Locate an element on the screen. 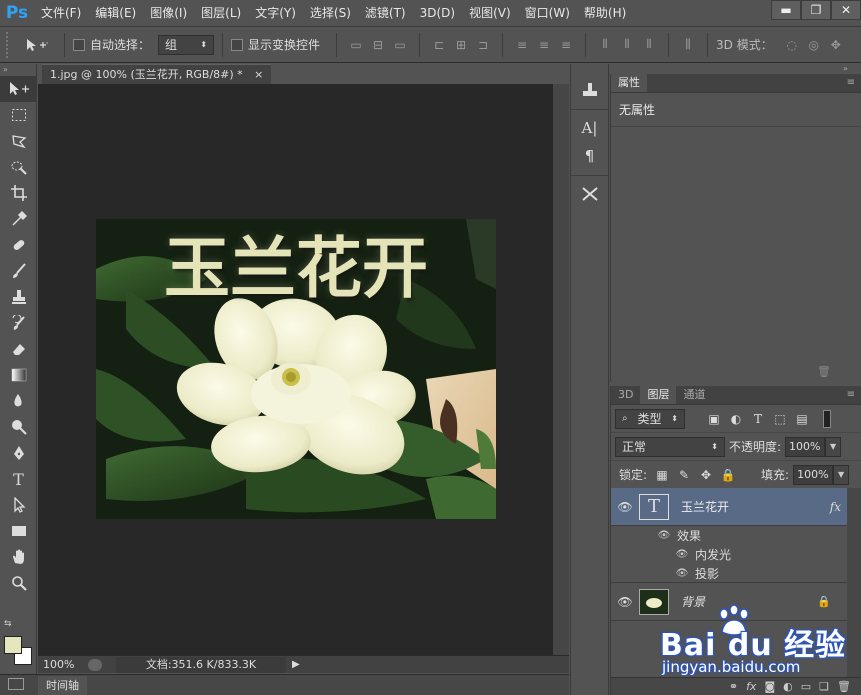 The width and height of the screenshot is (861, 695). healing-brush-tool-icon is located at coordinates (18, 245).